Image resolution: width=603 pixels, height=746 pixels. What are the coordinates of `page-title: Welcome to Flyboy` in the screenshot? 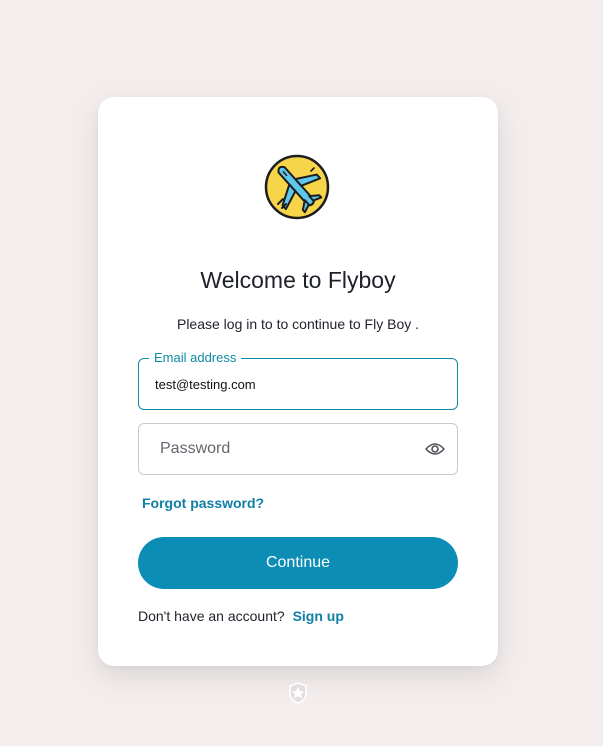 It's located at (298, 280).